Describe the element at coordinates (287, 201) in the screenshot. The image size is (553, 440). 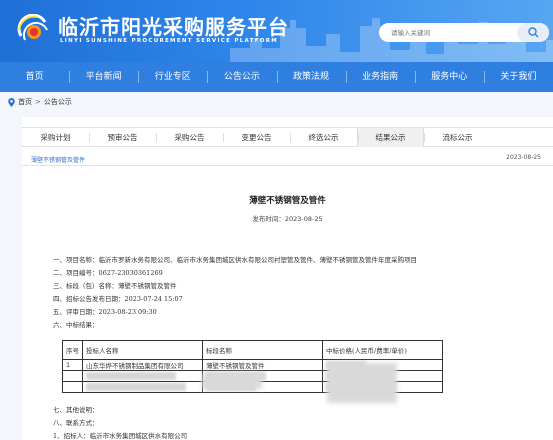
I see `article-title: 薄壁不锈钢管及管件` at that location.